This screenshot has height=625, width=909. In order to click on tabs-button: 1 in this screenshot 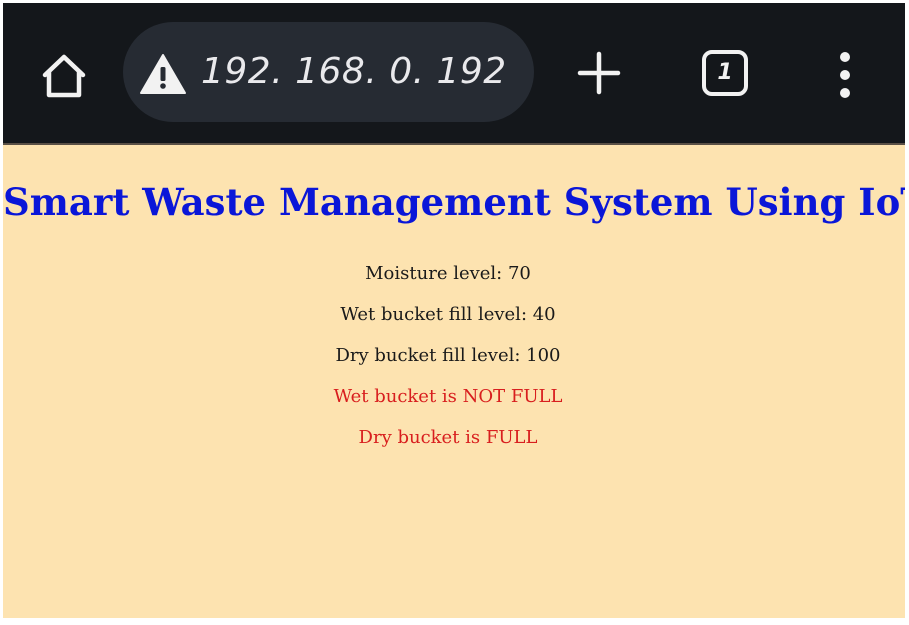, I will do `click(725, 73)`.